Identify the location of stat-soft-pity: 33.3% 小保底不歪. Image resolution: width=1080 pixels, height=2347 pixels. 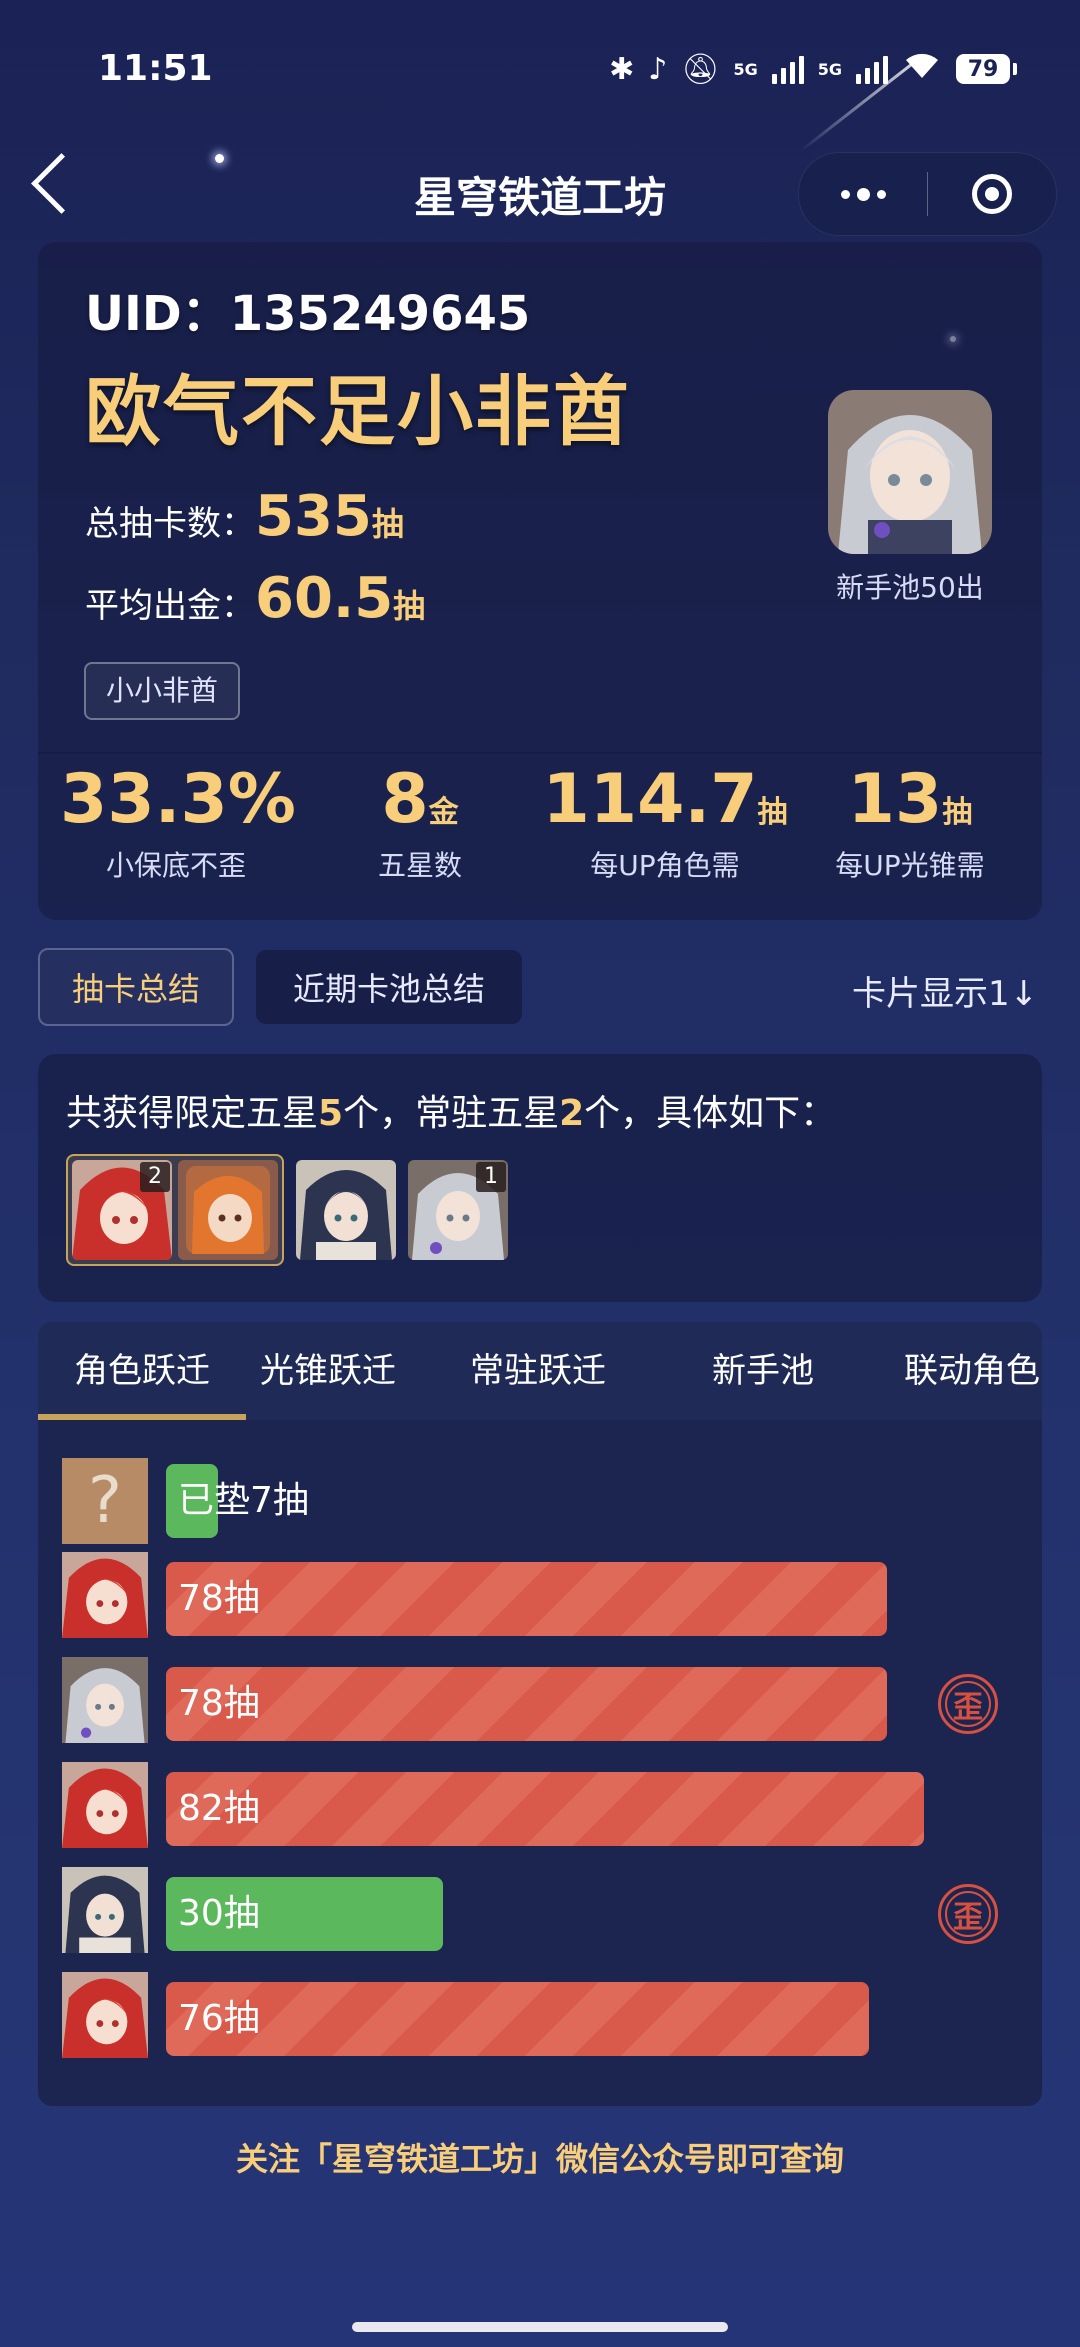
(178, 822).